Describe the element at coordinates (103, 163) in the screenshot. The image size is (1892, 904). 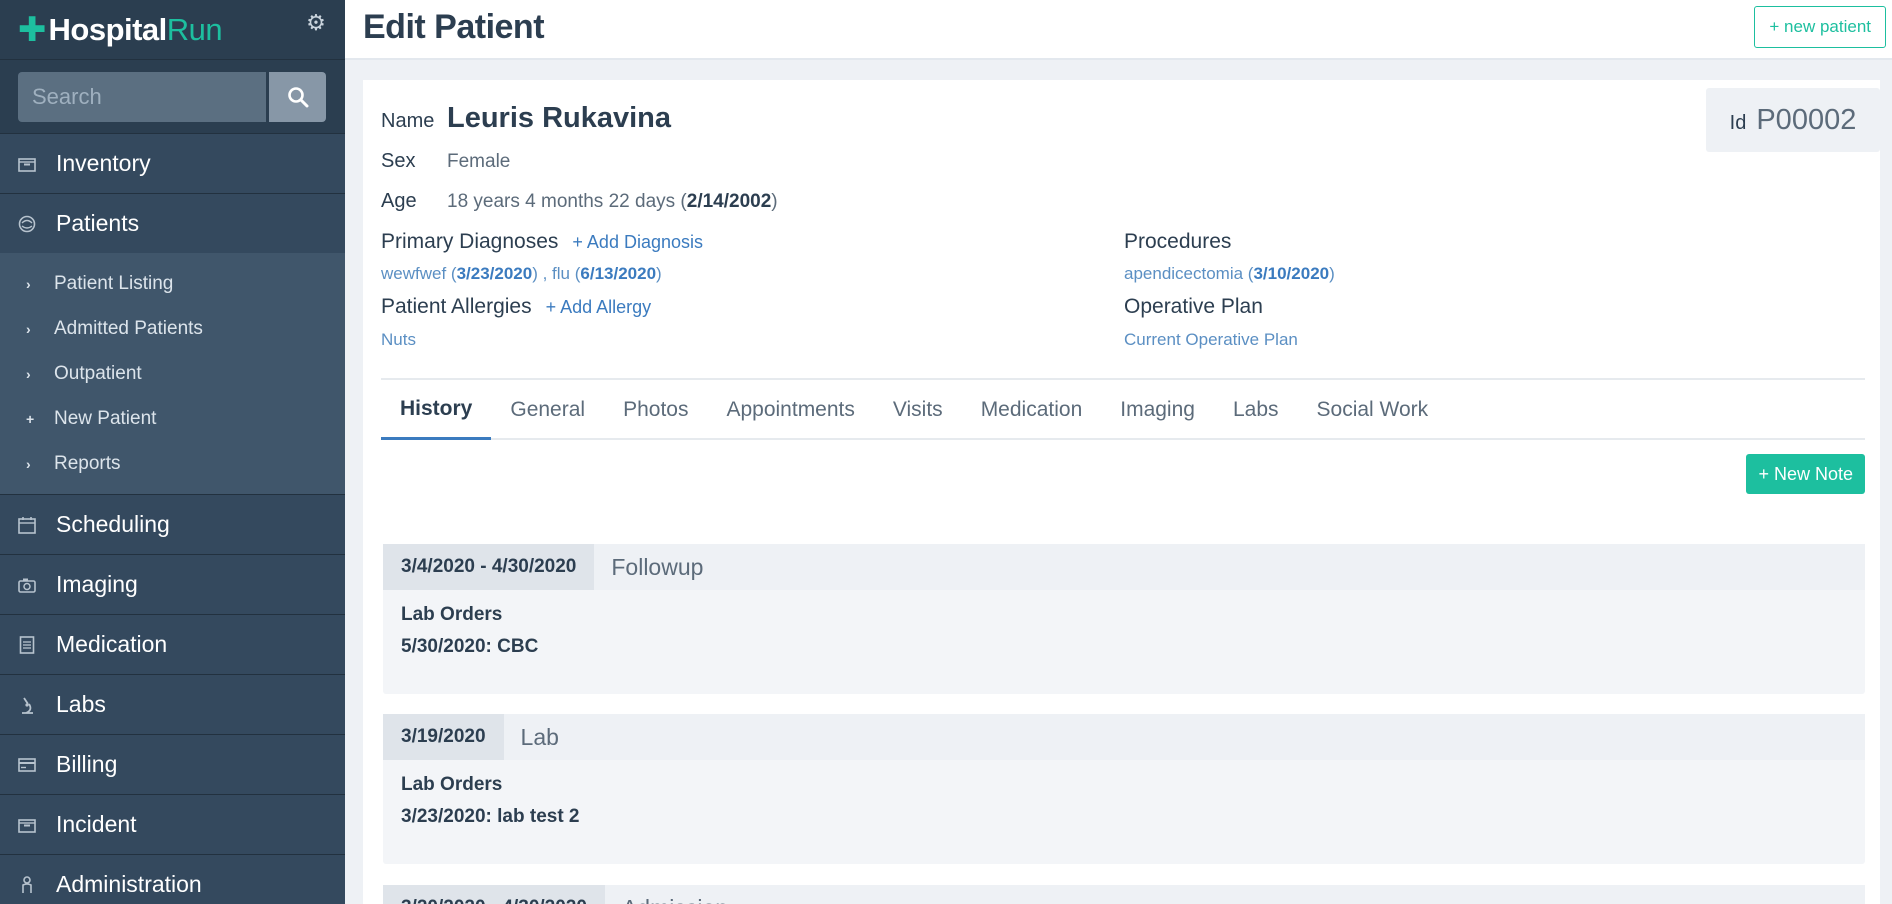
I see `sidebar-item-label: Inventory` at that location.